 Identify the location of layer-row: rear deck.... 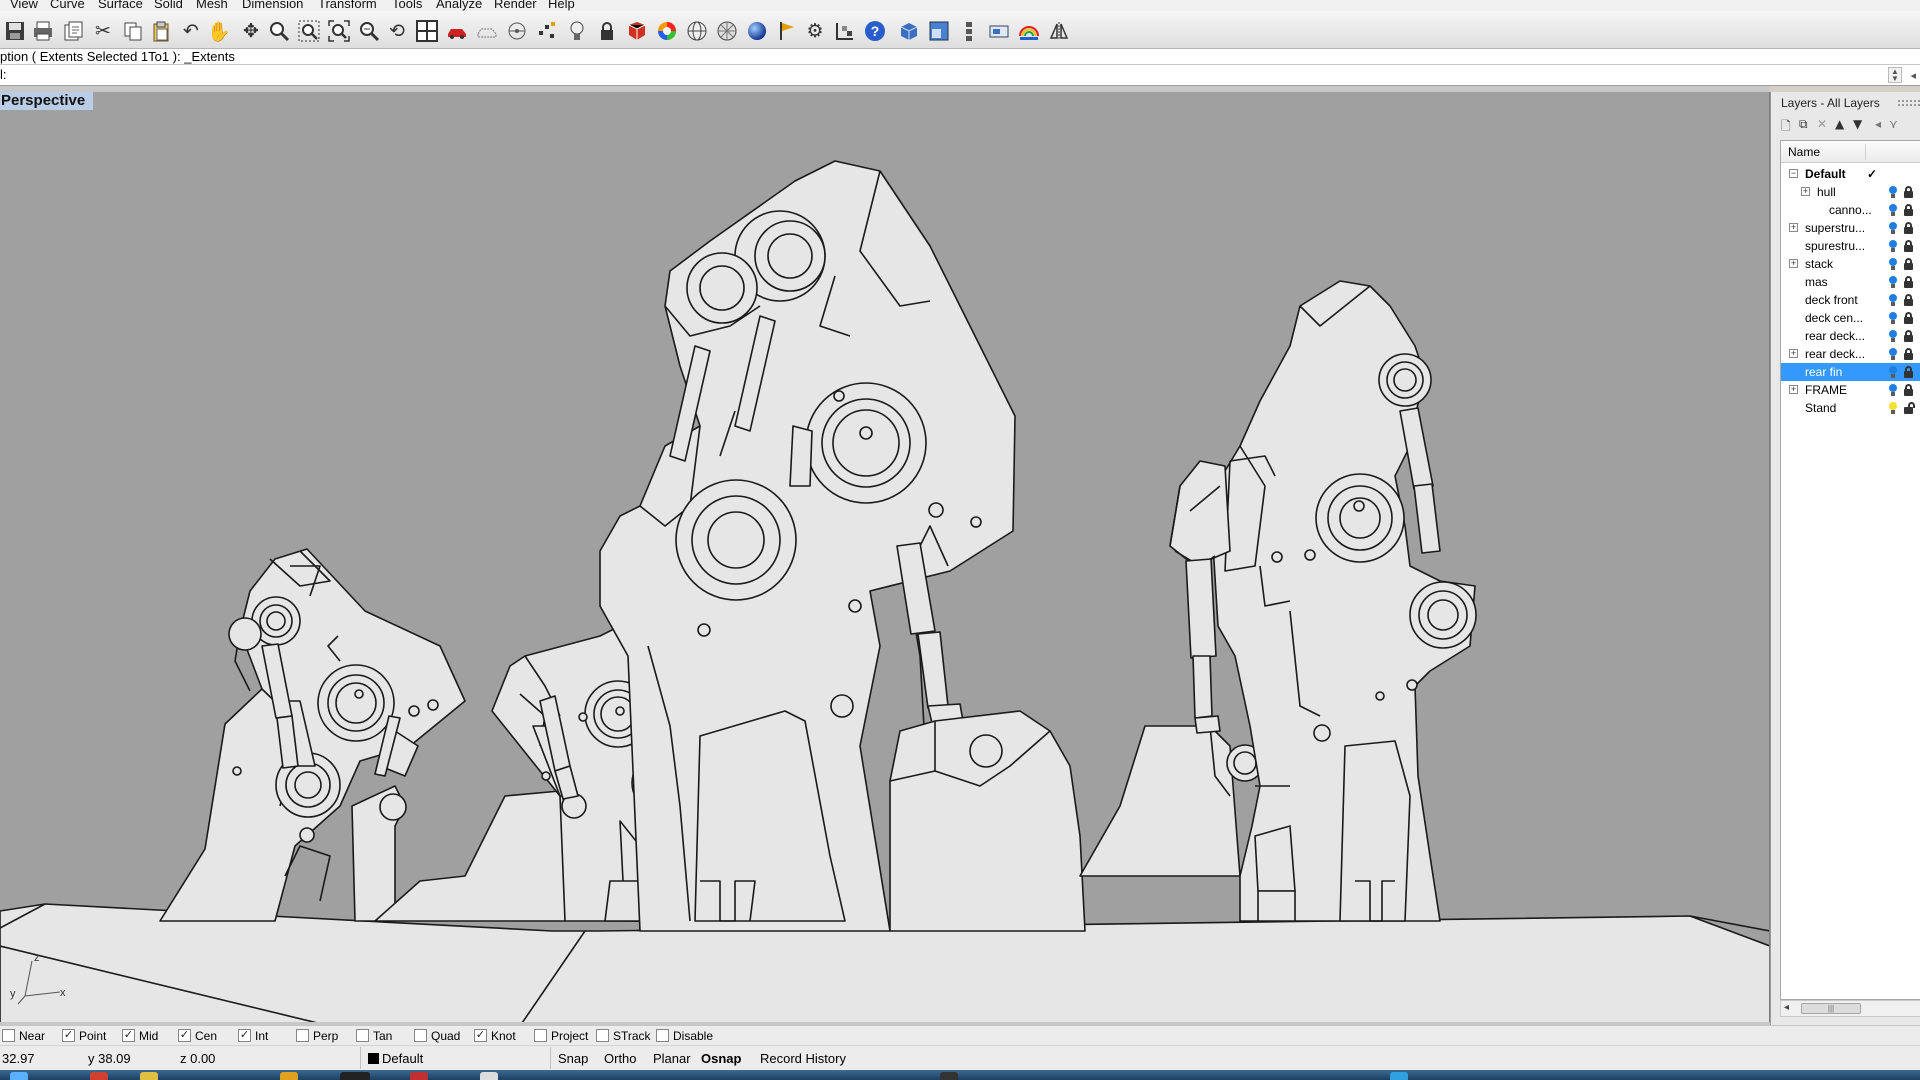
(1850, 336).